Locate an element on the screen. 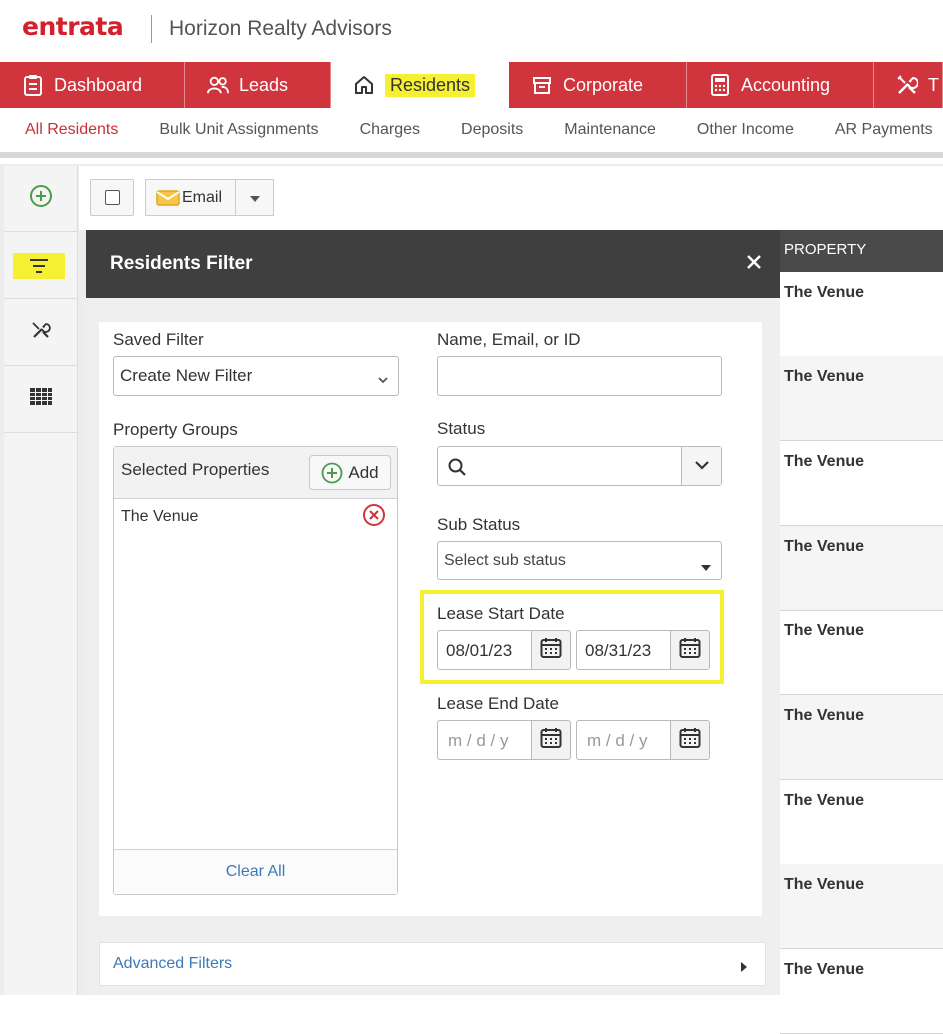  email-dropdown-toggle is located at coordinates (255, 197).